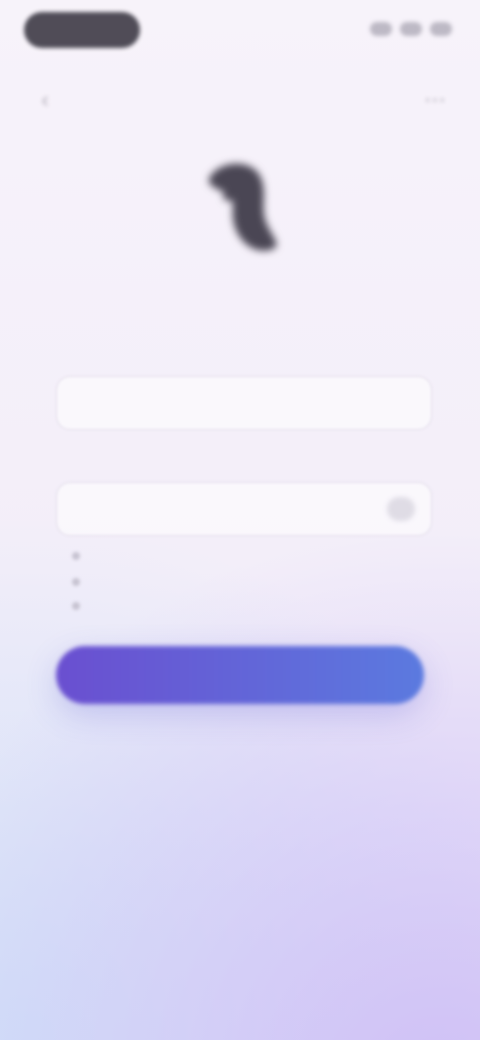 This screenshot has height=1040, width=480. What do you see at coordinates (441, 29) in the screenshot?
I see `battery-icon` at bounding box center [441, 29].